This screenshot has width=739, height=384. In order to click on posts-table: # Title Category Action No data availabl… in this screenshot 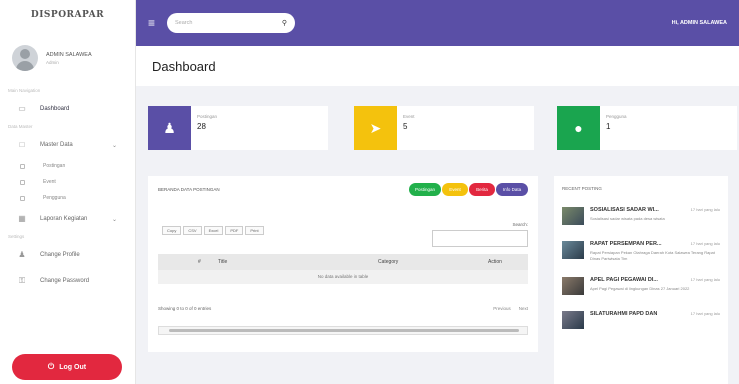, I will do `click(343, 269)`.